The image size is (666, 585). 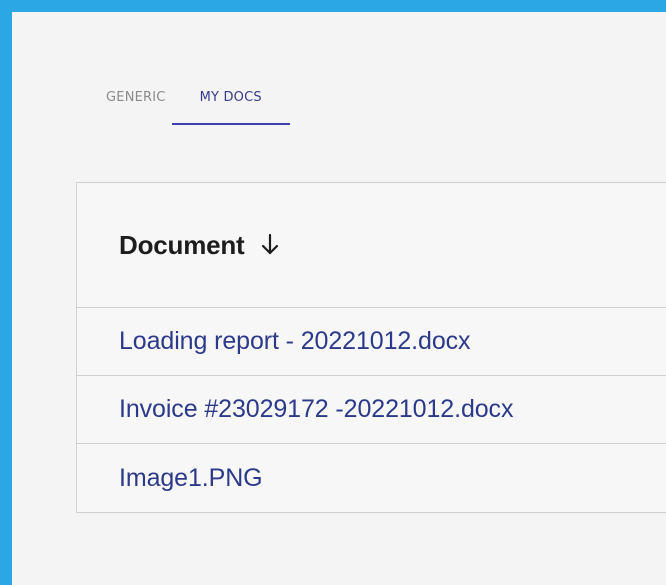 I want to click on table-row: Invoice #23029172 -20221012.docx, so click(x=371, y=410).